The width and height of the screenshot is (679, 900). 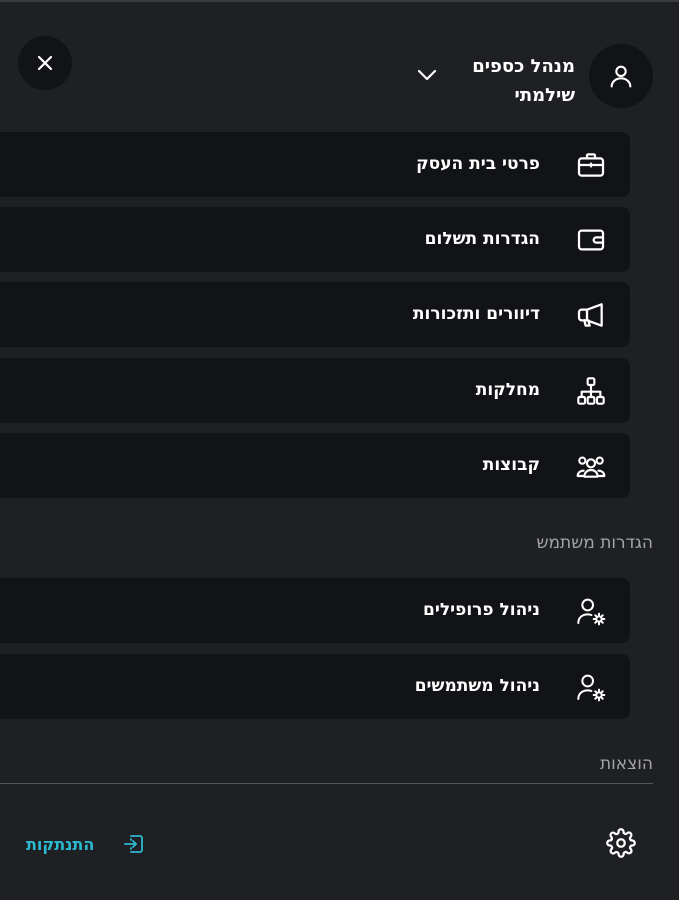 What do you see at coordinates (481, 610) in the screenshot?
I see `menu-item-label: ניהול פרופילים` at bounding box center [481, 610].